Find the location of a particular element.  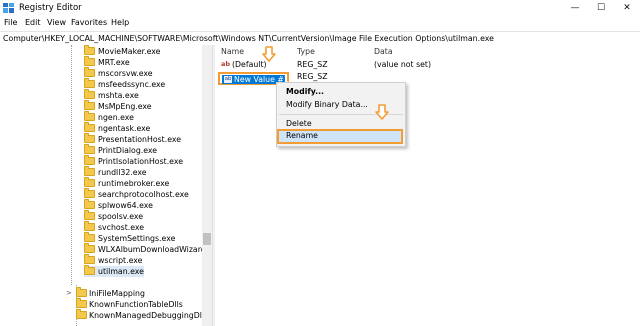

maximize-button: ☐ is located at coordinates (601, 8).